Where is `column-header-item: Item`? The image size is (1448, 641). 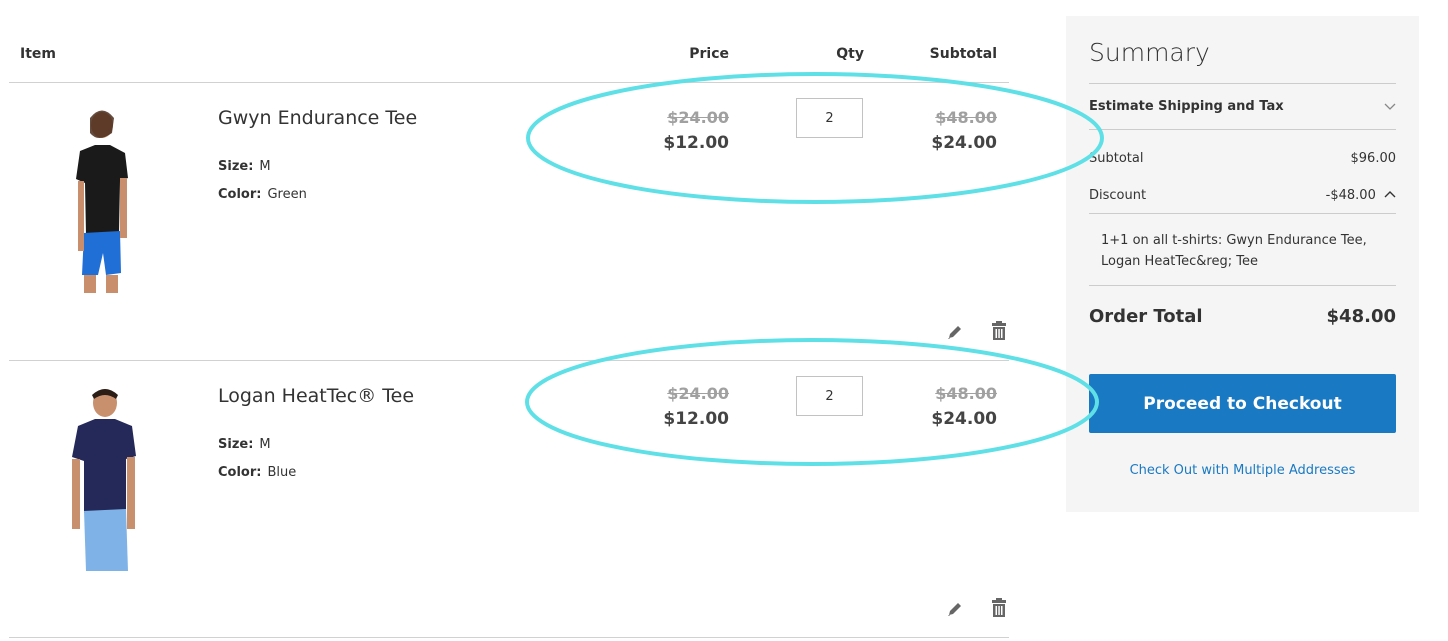
column-header-item: Item is located at coordinates (38, 54).